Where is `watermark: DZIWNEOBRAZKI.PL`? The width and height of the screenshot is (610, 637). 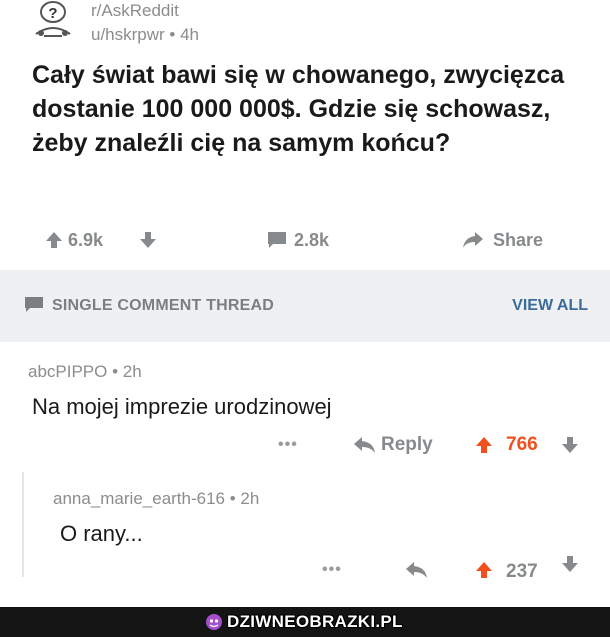 watermark: DZIWNEOBRAZKI.PL is located at coordinates (304, 622).